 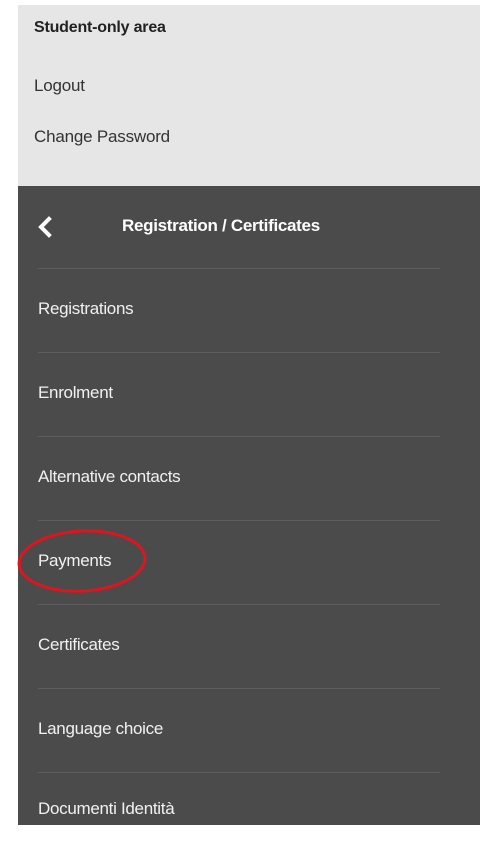 I want to click on menu-back-header: Registration / Certificates, so click(x=249, y=227).